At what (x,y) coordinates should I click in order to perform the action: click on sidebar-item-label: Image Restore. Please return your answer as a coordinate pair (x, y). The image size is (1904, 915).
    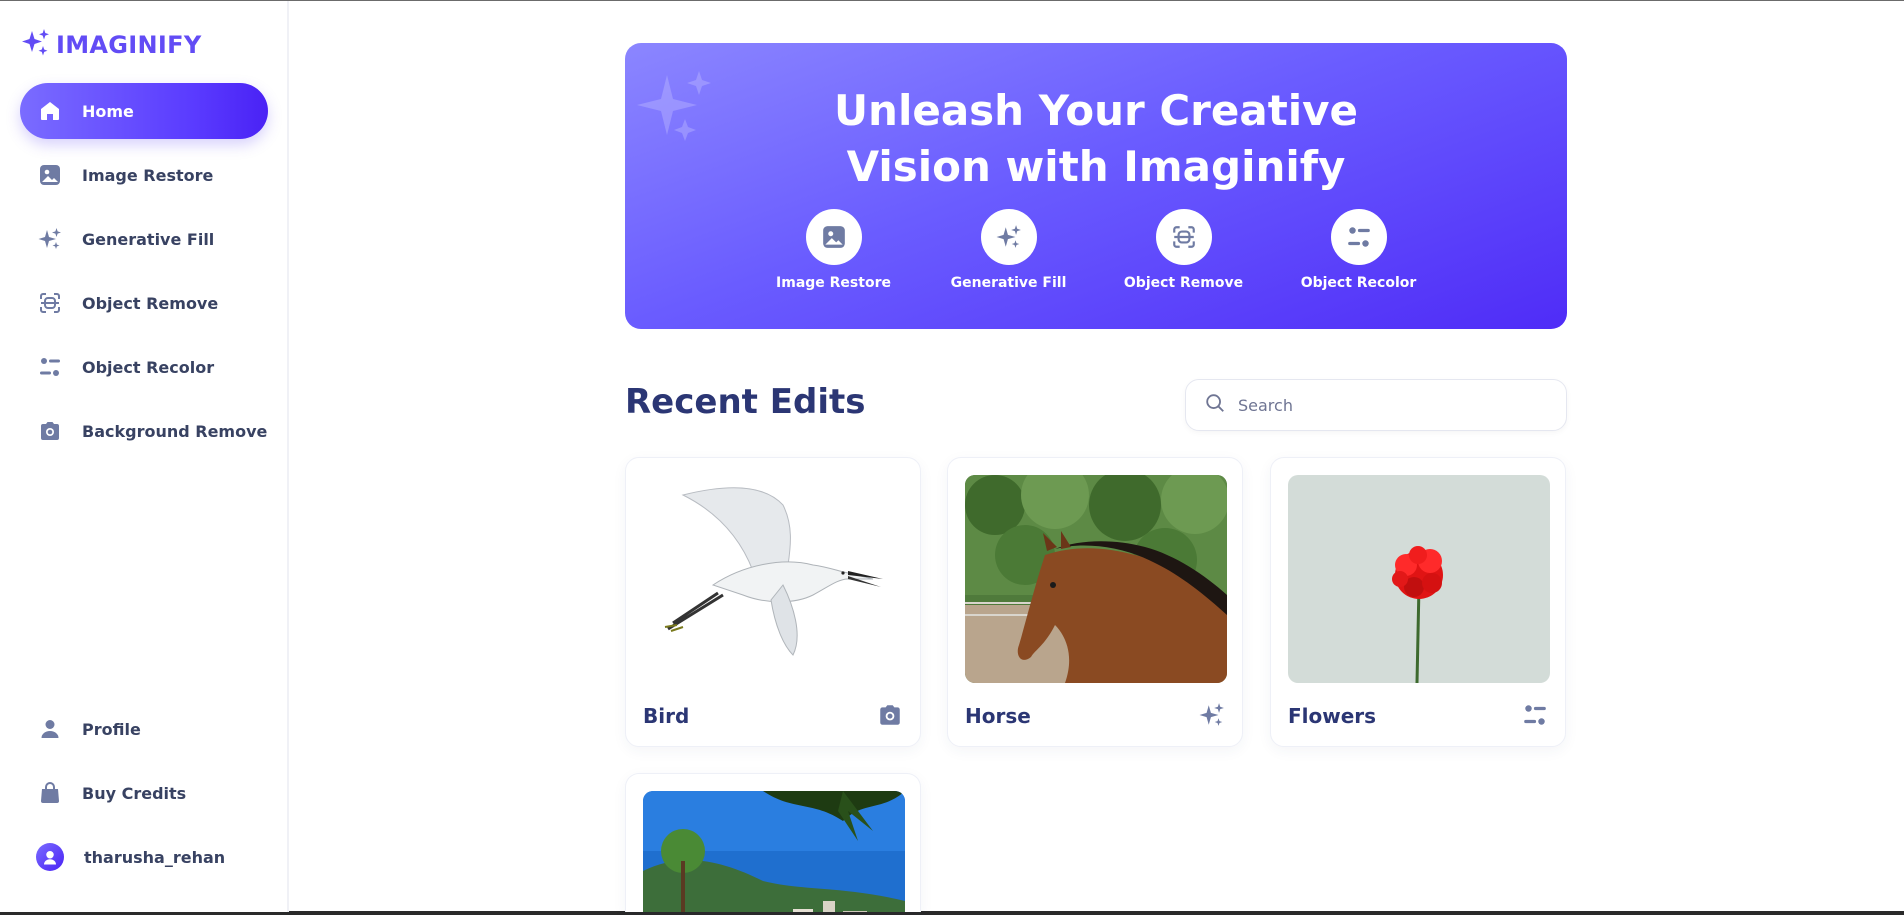
    Looking at the image, I should click on (148, 175).